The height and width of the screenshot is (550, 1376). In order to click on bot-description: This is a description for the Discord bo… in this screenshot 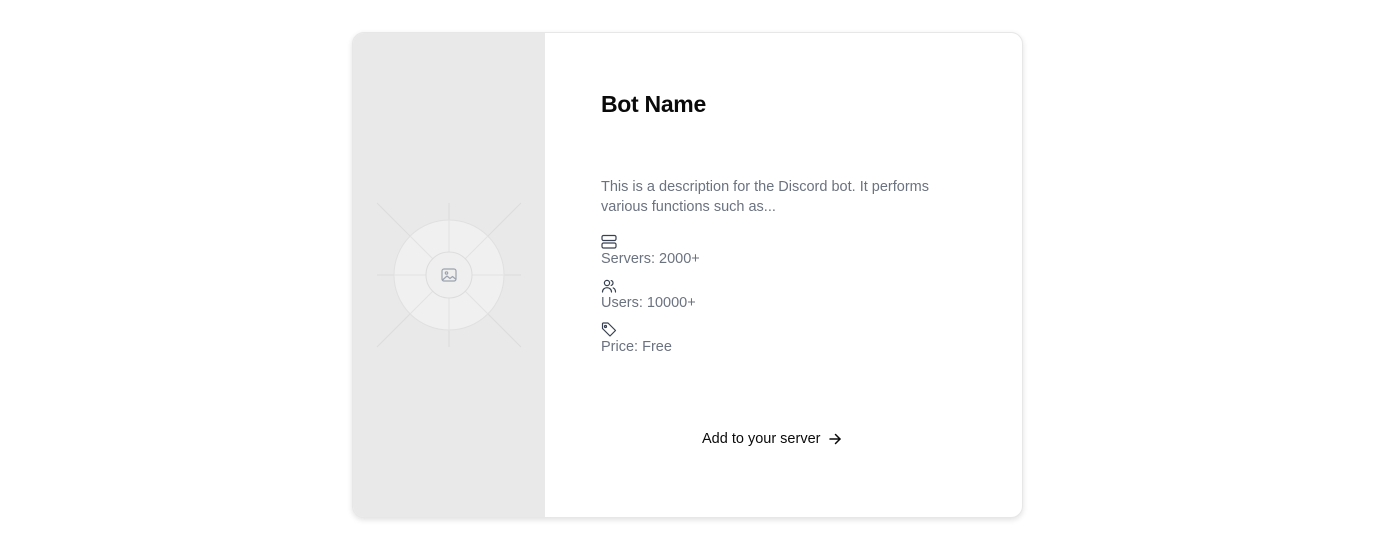, I will do `click(765, 197)`.